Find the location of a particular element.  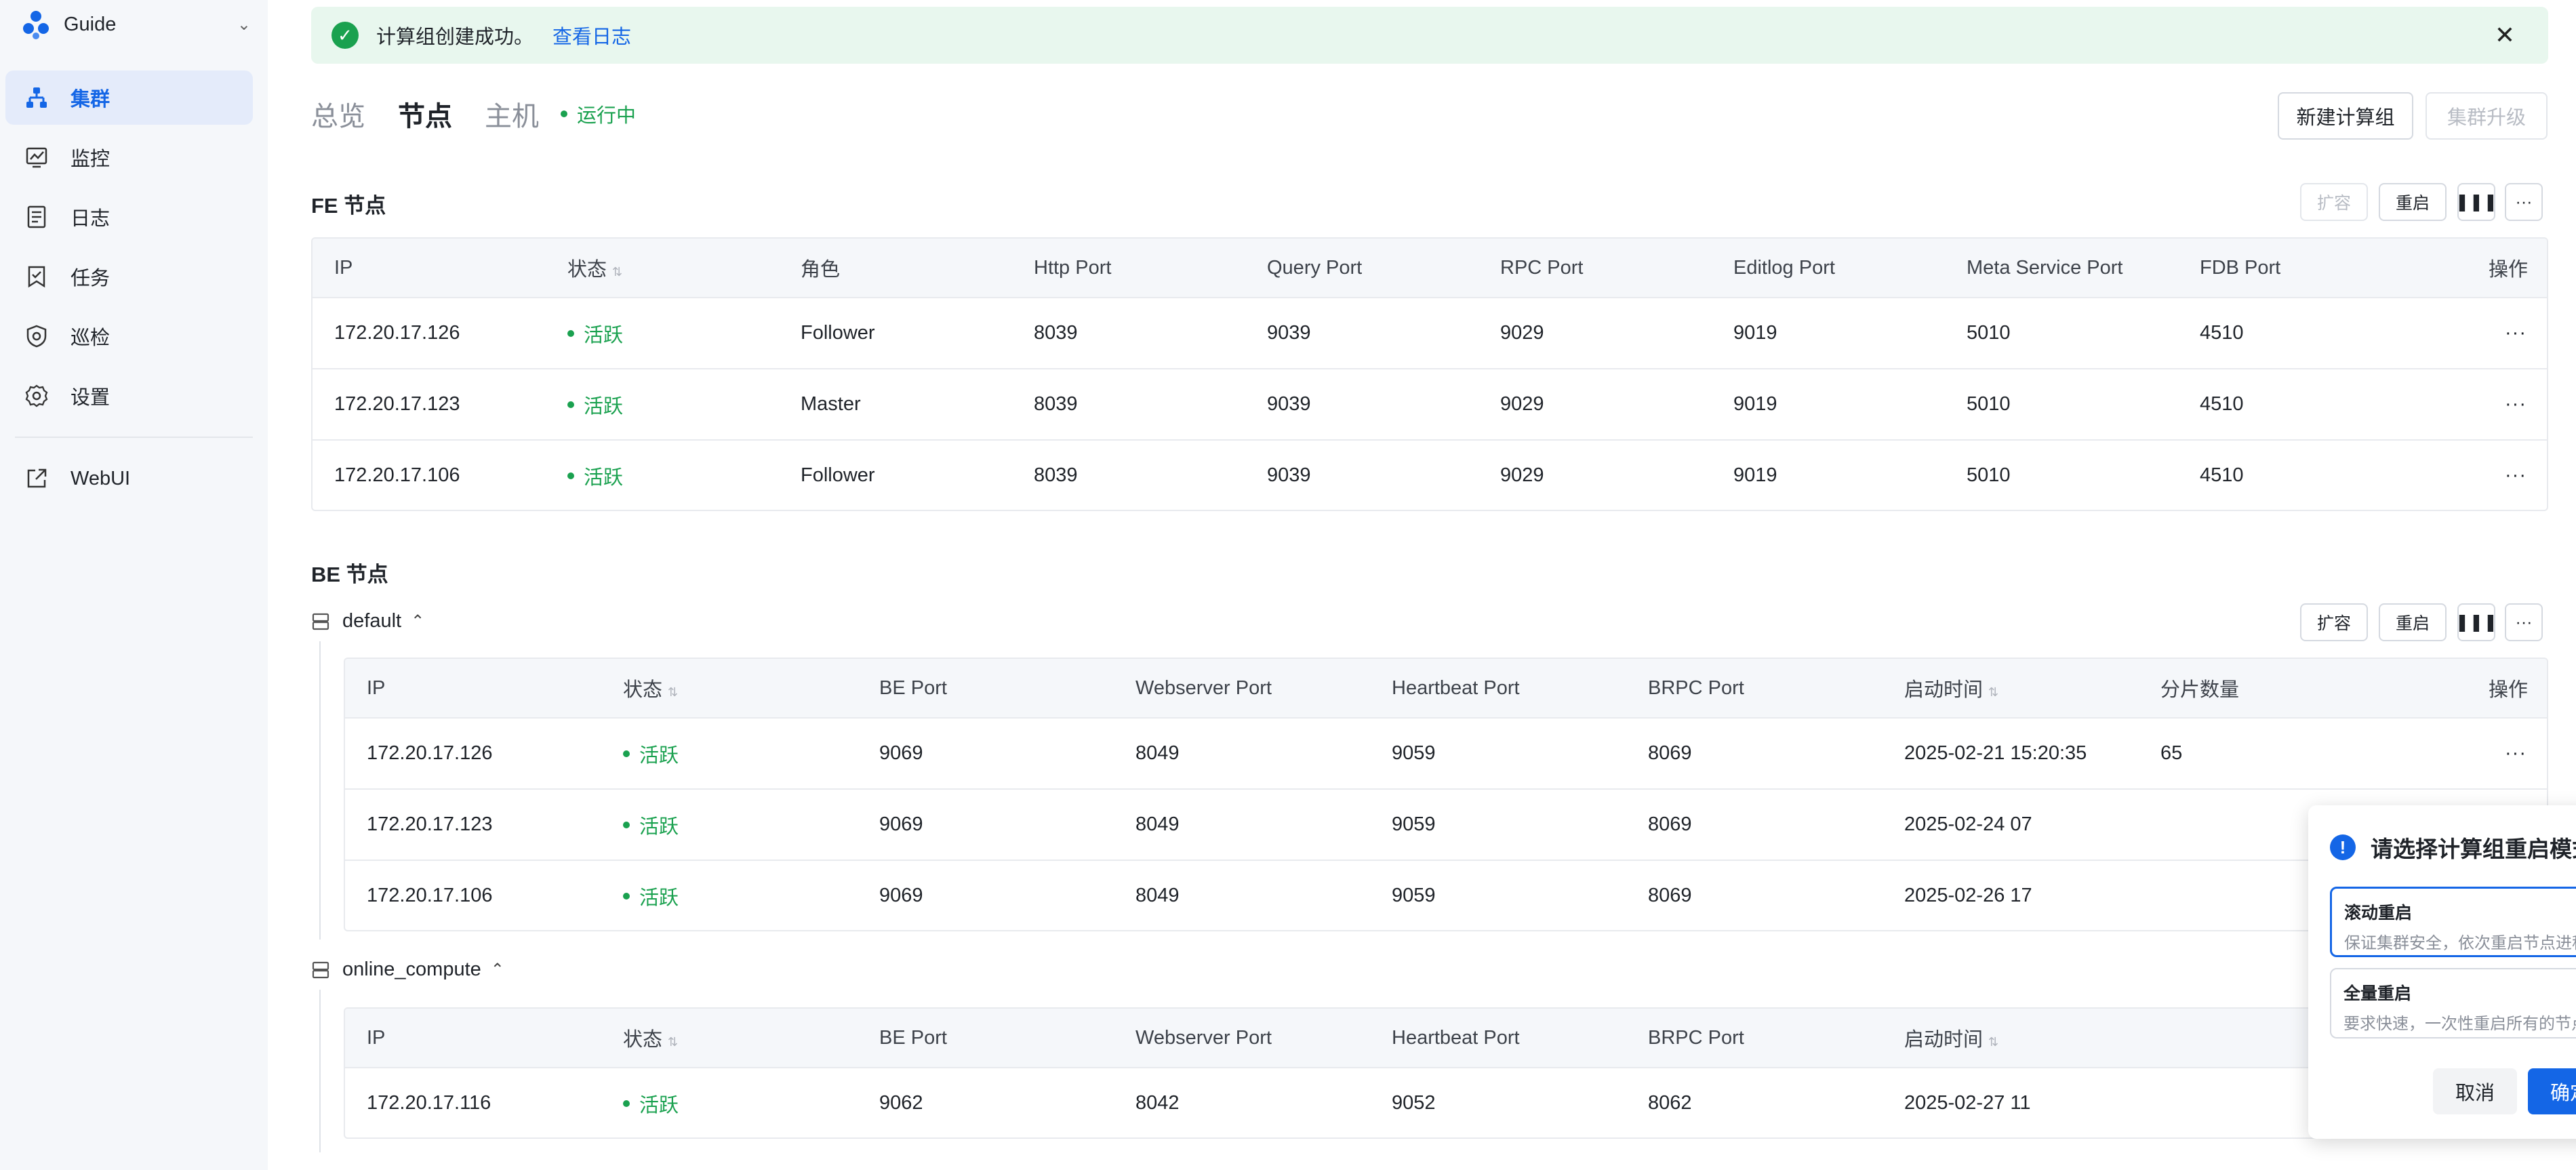

group-online-compute-toggle: online_compute ⌃ is located at coordinates (407, 970).